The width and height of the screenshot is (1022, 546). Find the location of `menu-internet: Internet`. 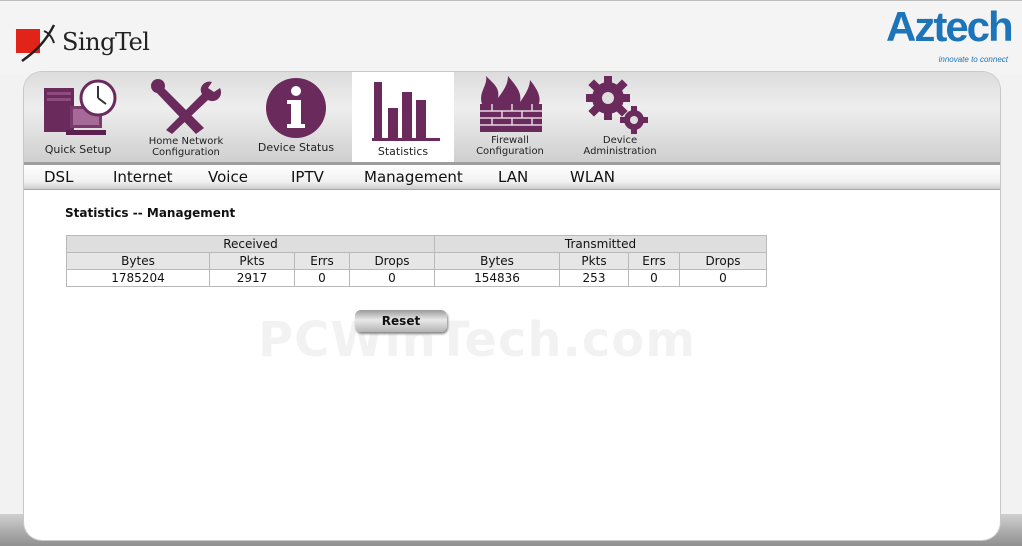

menu-internet: Internet is located at coordinates (143, 177).